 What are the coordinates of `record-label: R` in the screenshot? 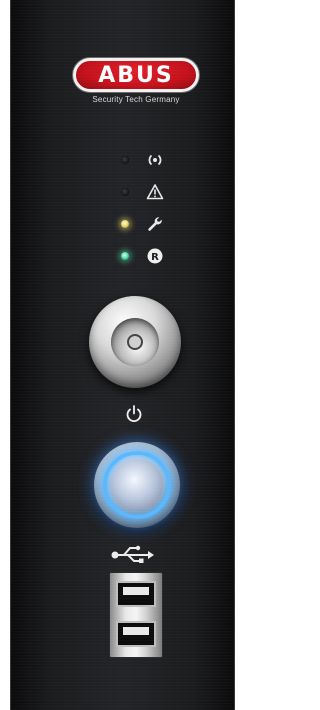 It's located at (155, 257).